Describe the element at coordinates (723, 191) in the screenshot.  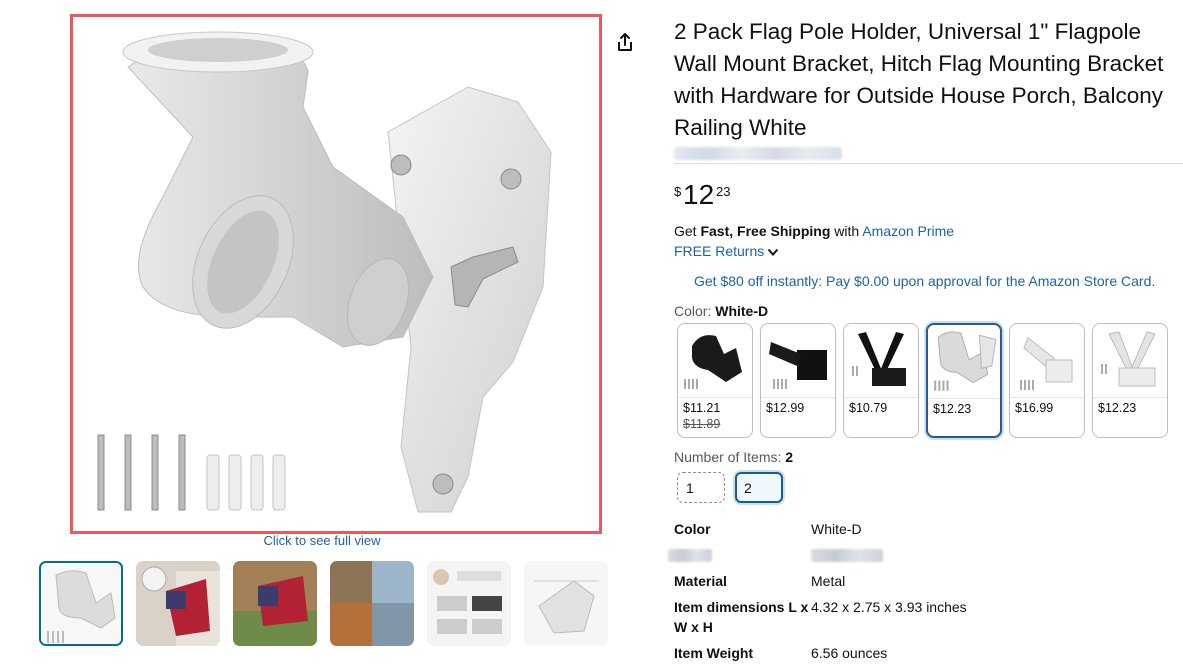
I see `price-fraction: 23` at that location.